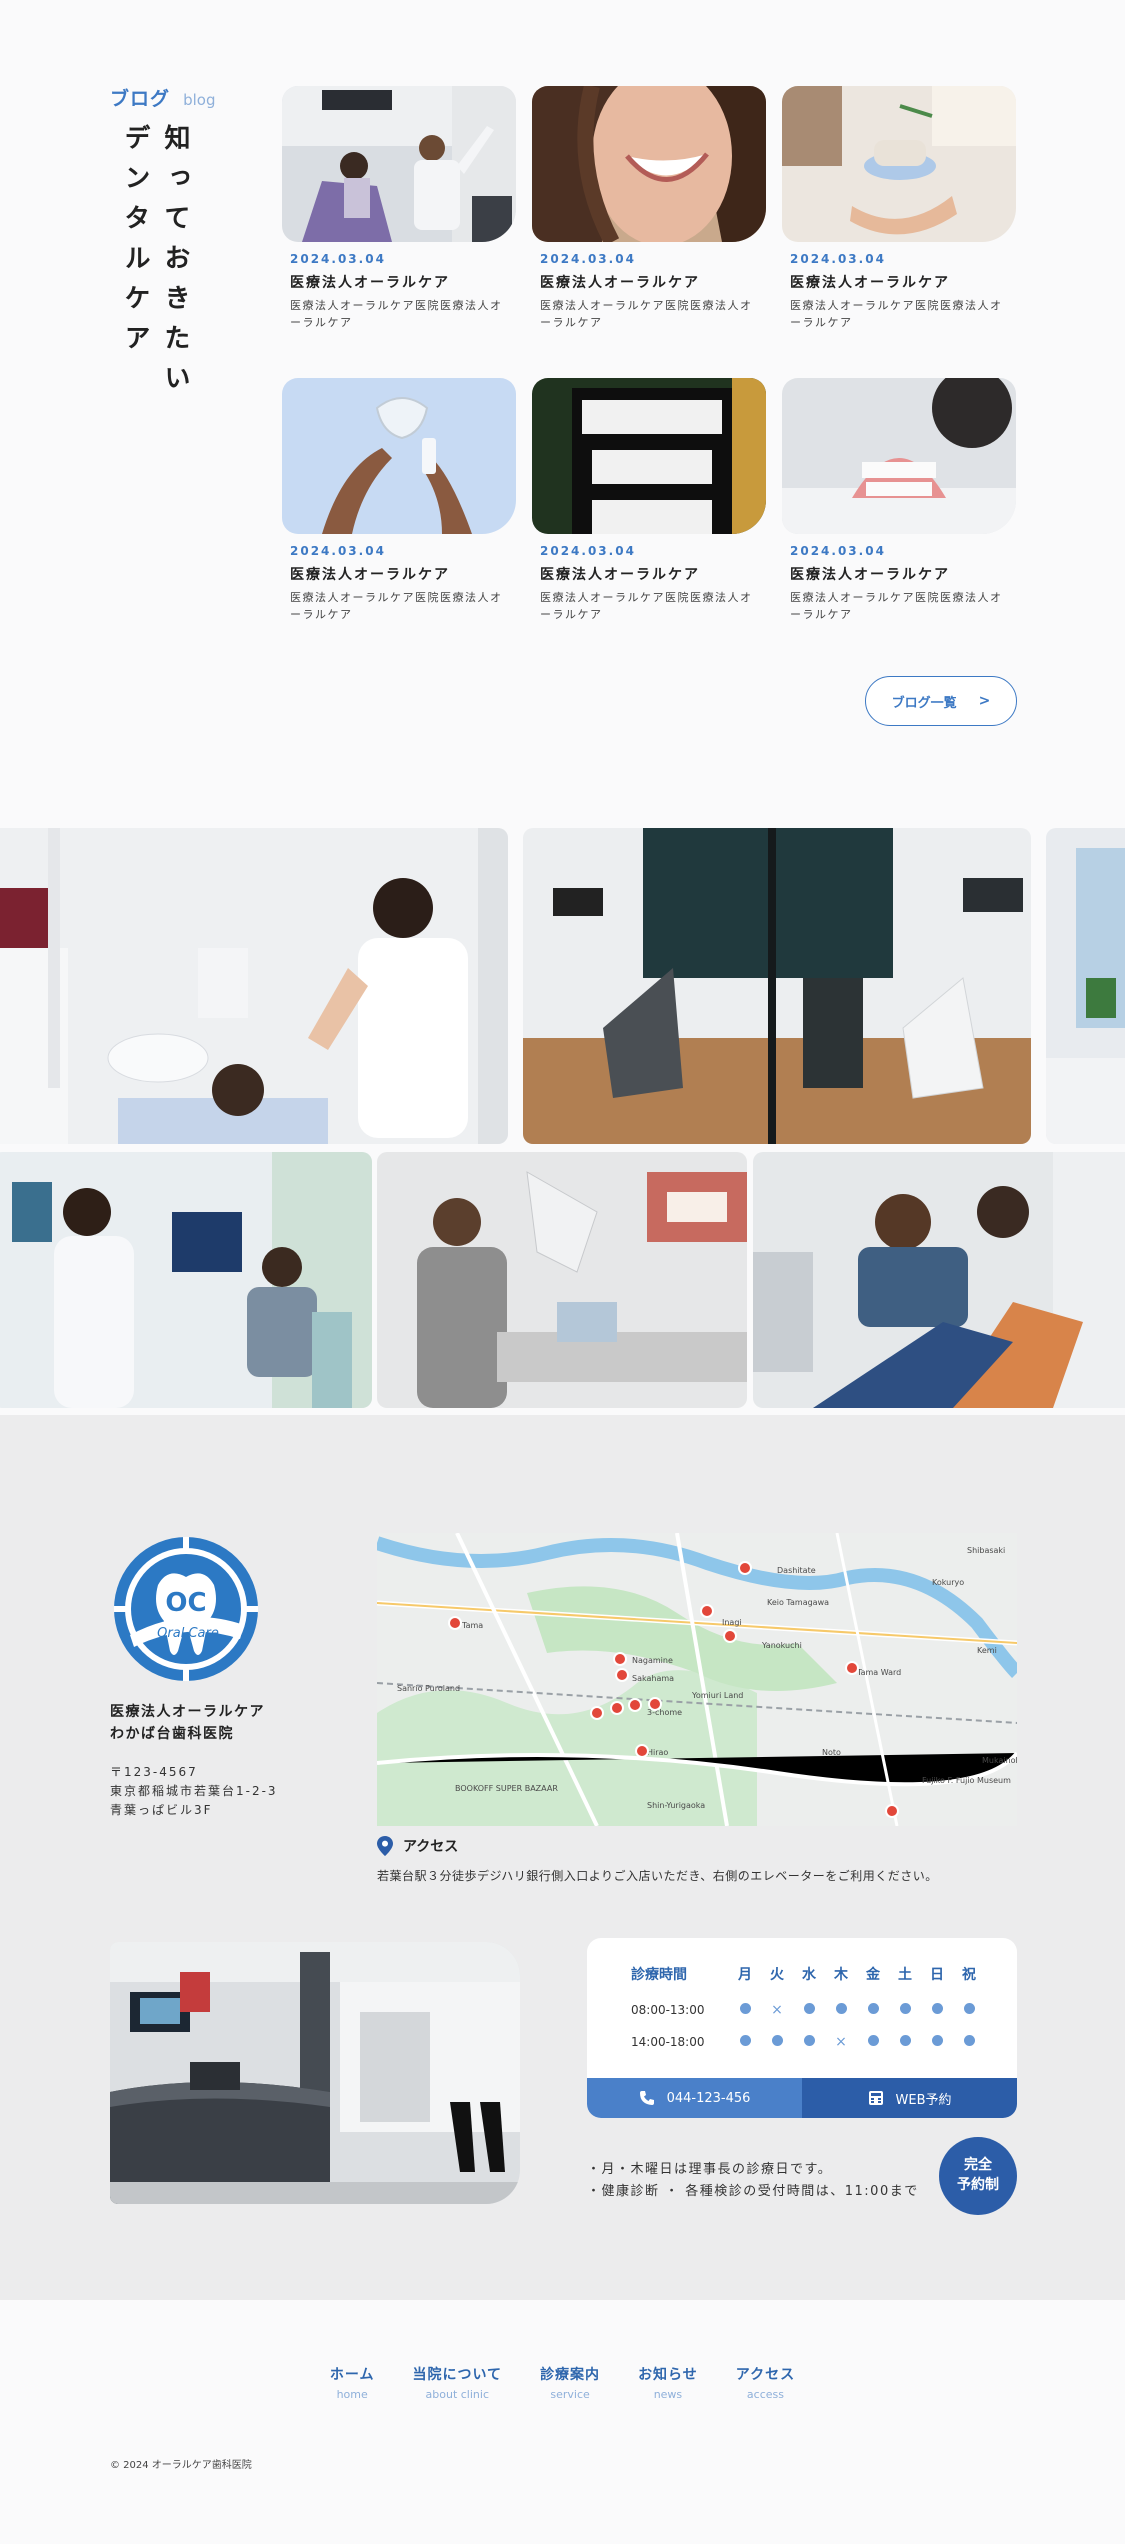  I want to click on footer-nav-sublabel: news, so click(668, 2394).